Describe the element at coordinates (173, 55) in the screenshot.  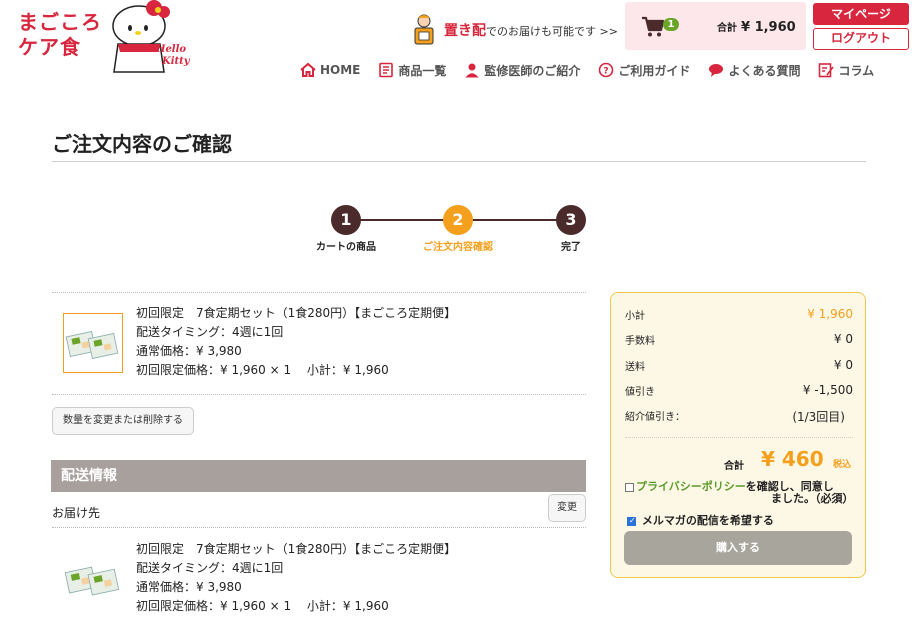
I see `hello-kitty-brand: Hello Kitty` at that location.